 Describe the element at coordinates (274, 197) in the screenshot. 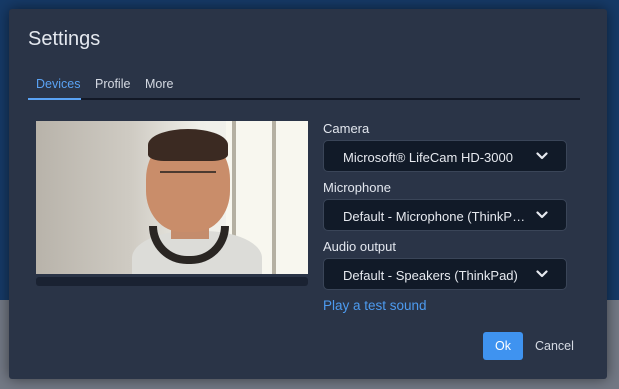

I see `preview-window-frame` at that location.